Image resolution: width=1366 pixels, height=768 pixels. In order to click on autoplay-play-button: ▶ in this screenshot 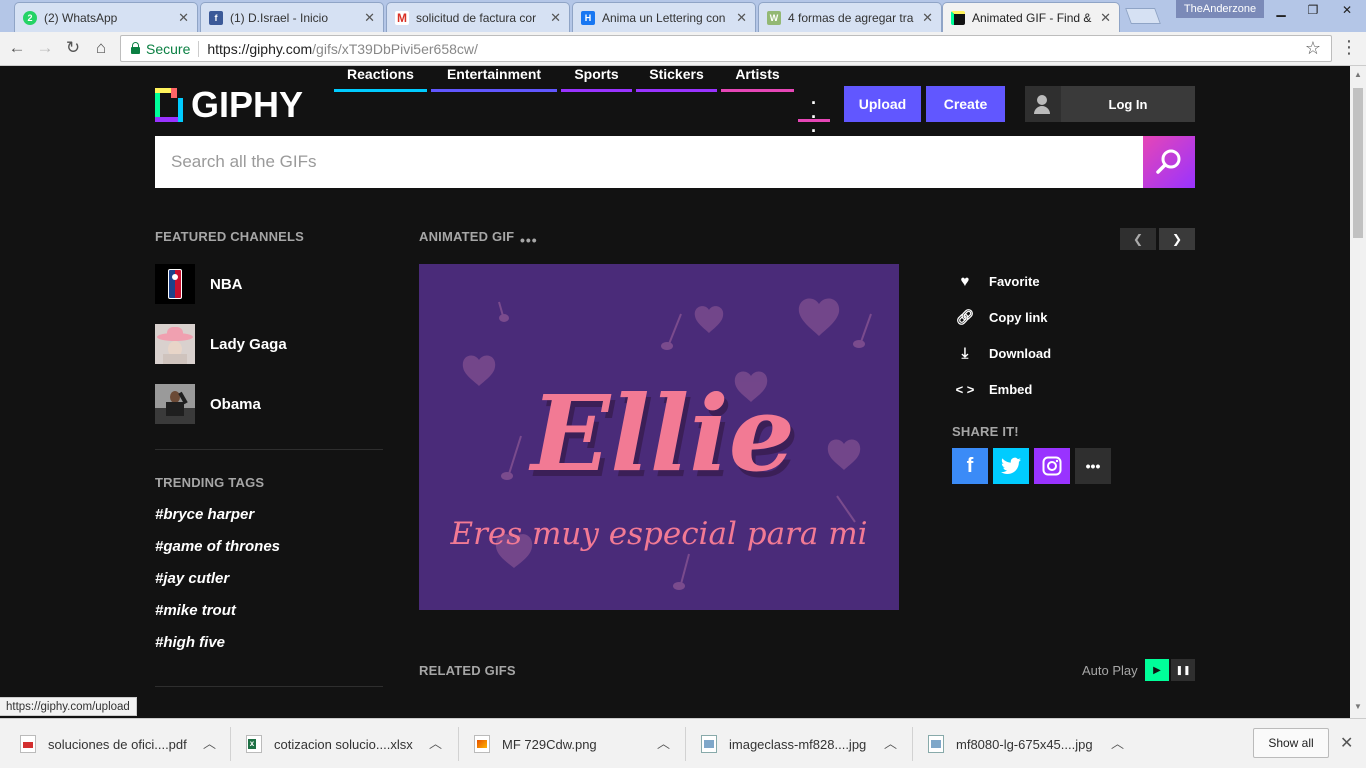, I will do `click(1157, 670)`.